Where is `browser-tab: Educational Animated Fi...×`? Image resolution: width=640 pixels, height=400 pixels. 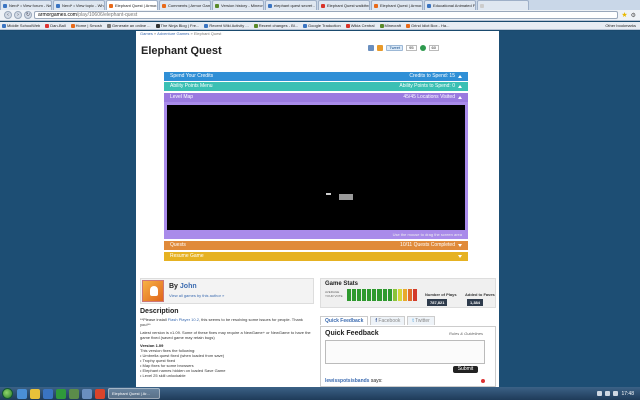
browser-tab: Educational Animated Fi...× is located at coordinates (450, 5).